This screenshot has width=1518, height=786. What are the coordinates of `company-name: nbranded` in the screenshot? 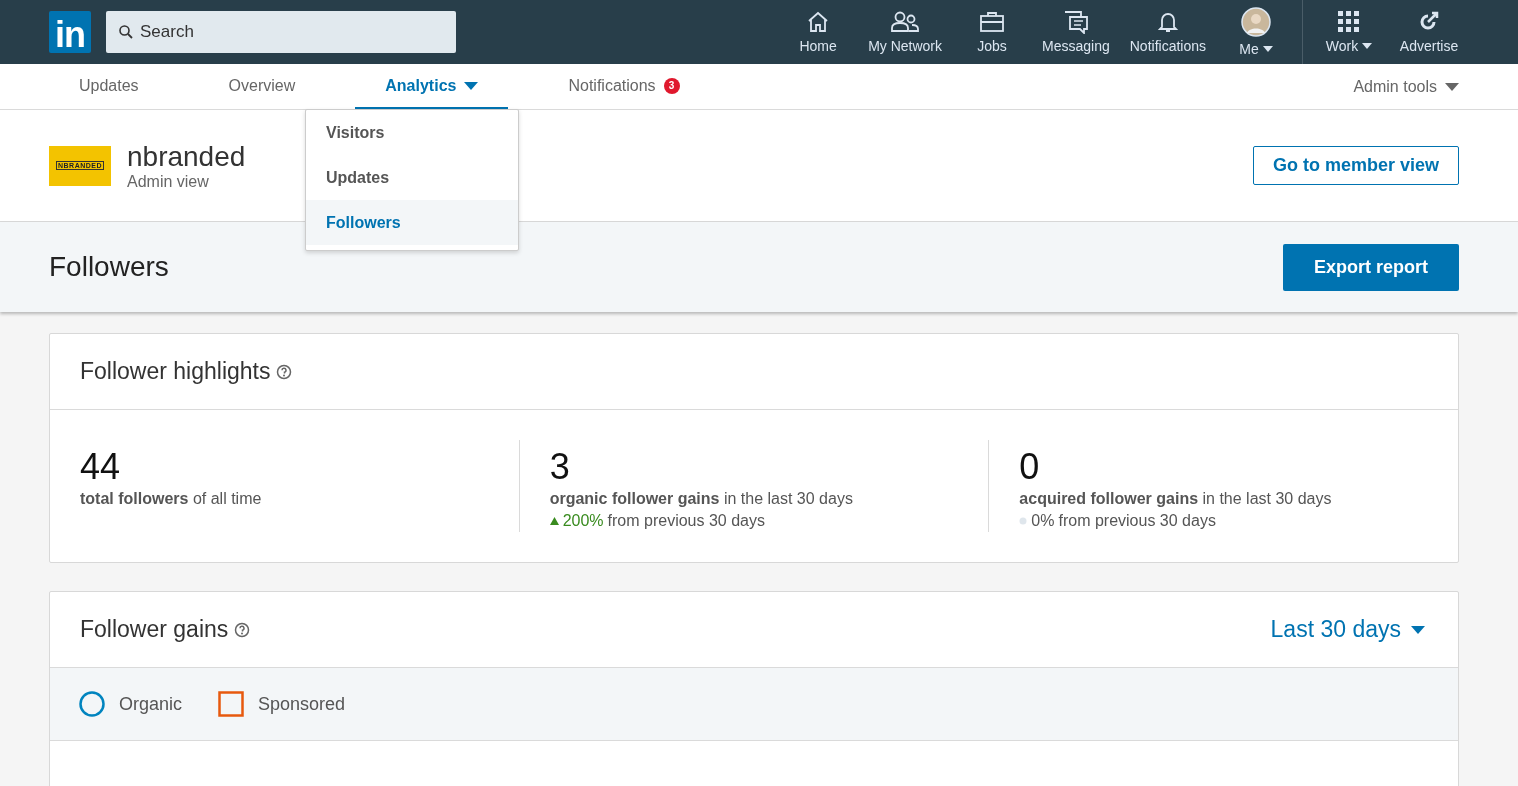 It's located at (186, 156).